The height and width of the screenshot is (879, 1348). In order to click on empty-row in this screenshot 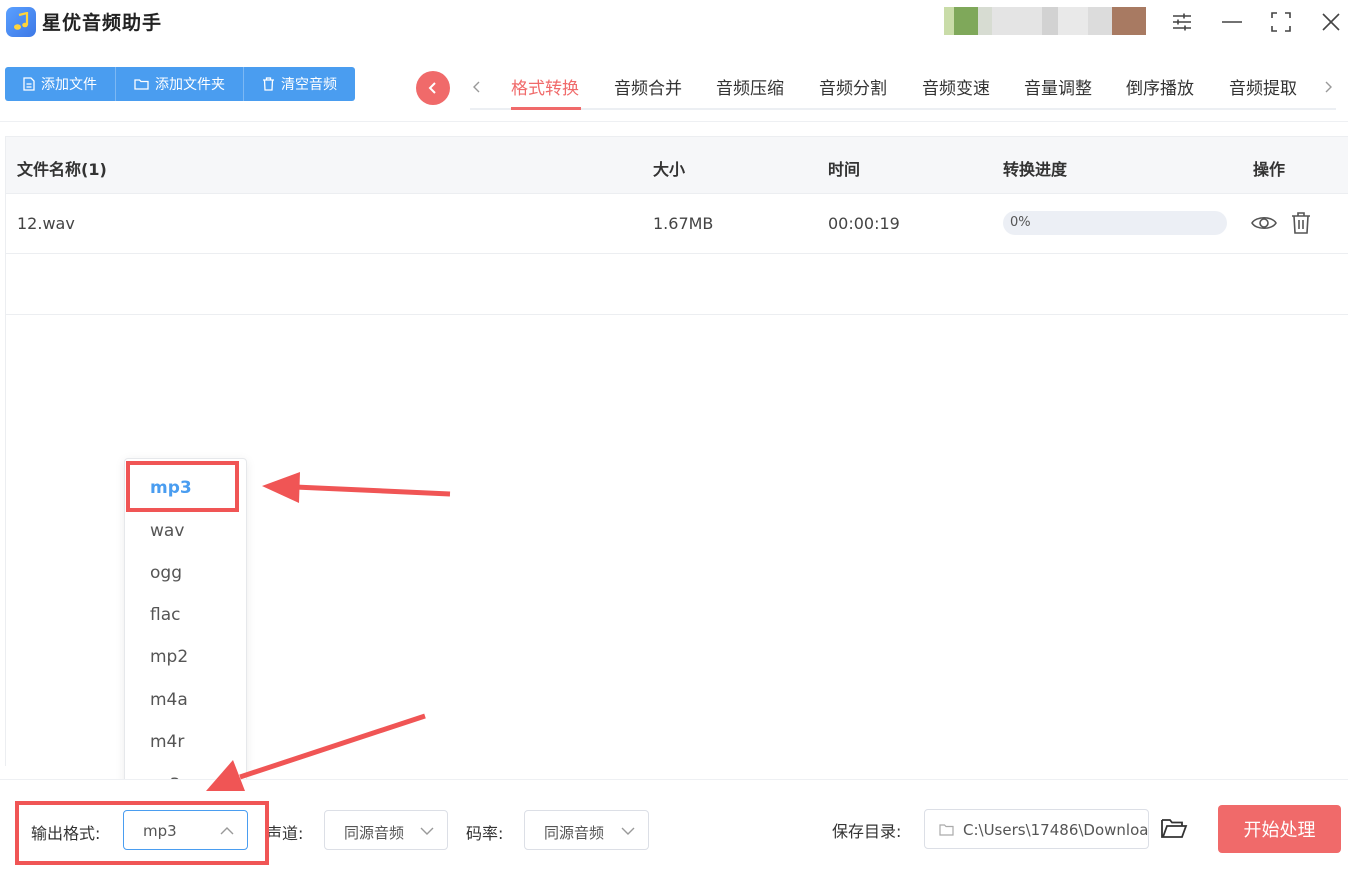, I will do `click(676, 284)`.